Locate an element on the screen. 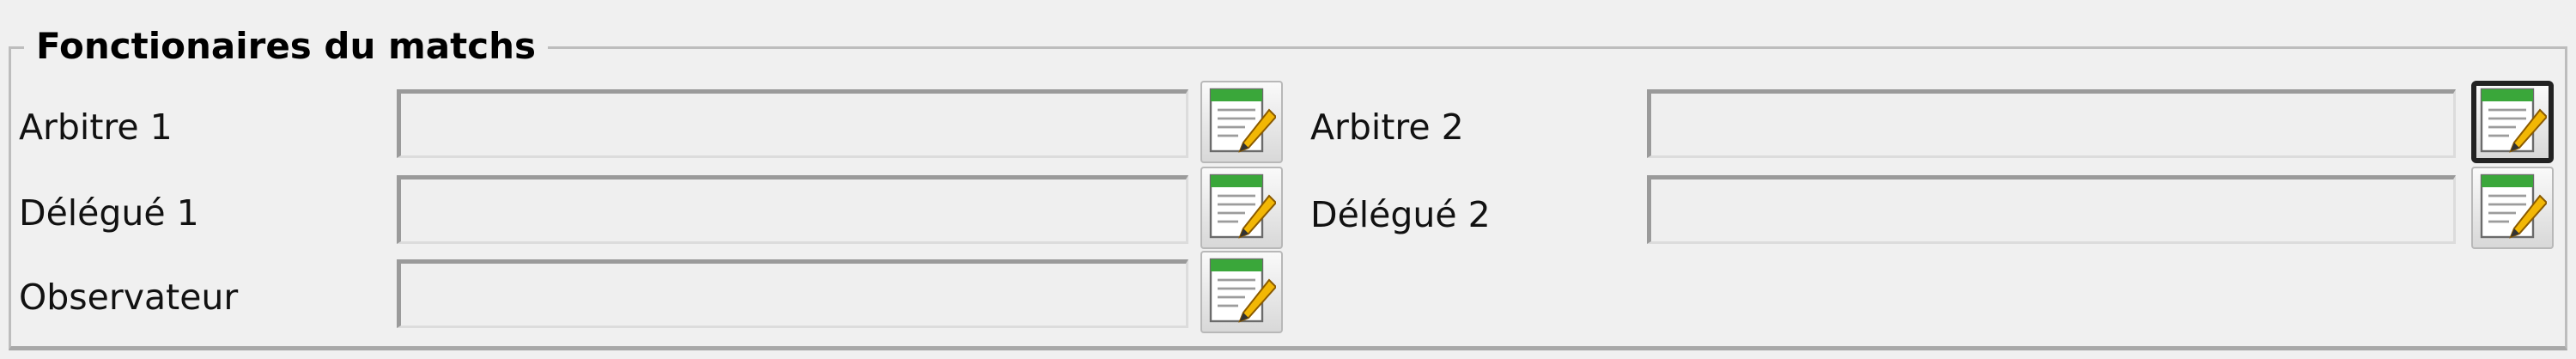  arbitre-1-edit-button is located at coordinates (1241, 122).